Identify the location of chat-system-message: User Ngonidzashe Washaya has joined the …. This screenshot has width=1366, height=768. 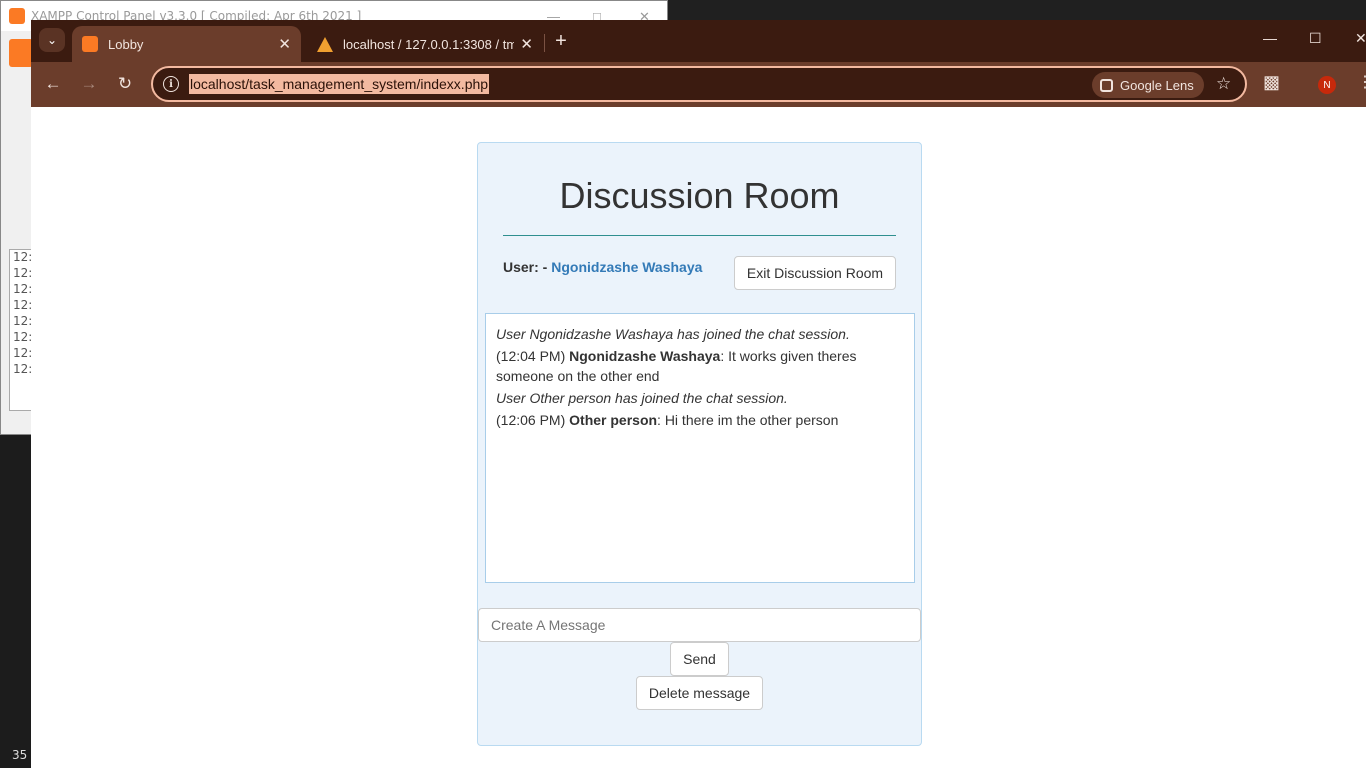
(673, 334).